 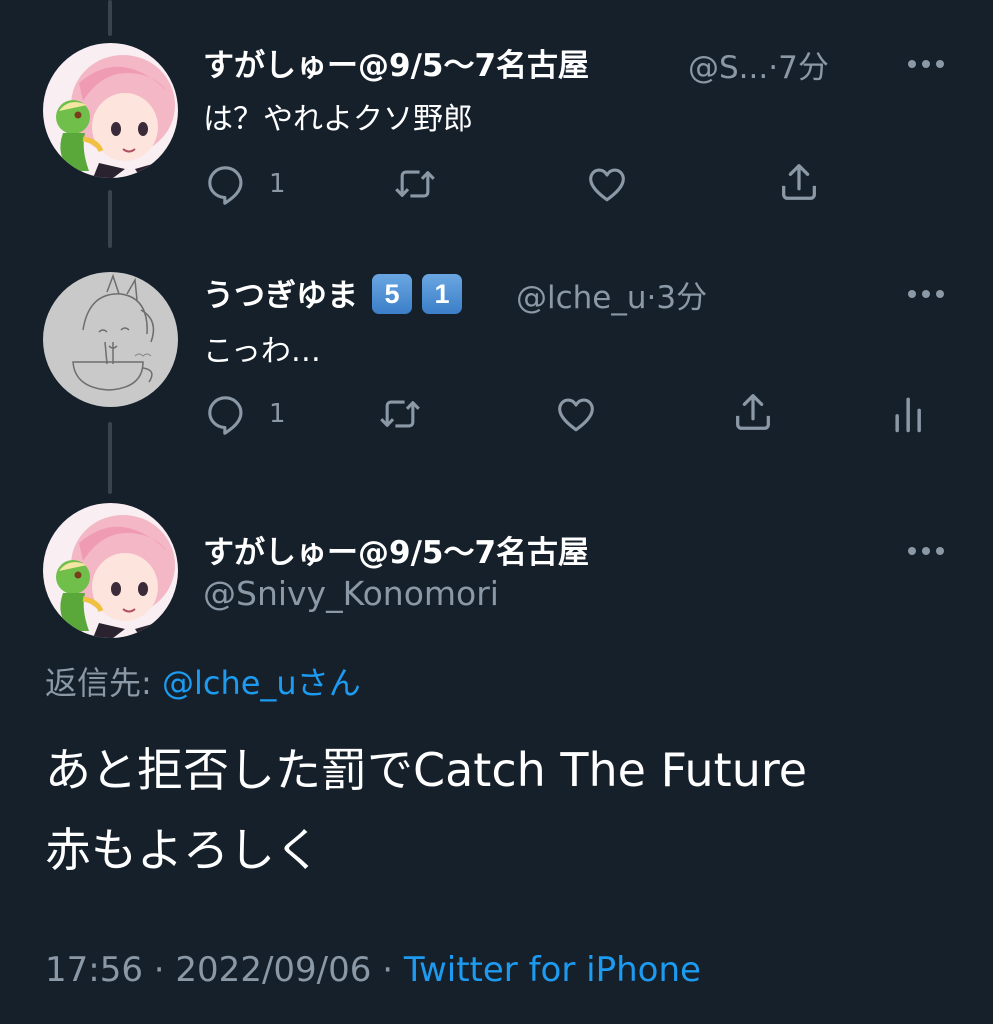 I want to click on tweet-footer: 17:56 · 2022/09/06 · Twitter for iPhone, so click(x=373, y=970).